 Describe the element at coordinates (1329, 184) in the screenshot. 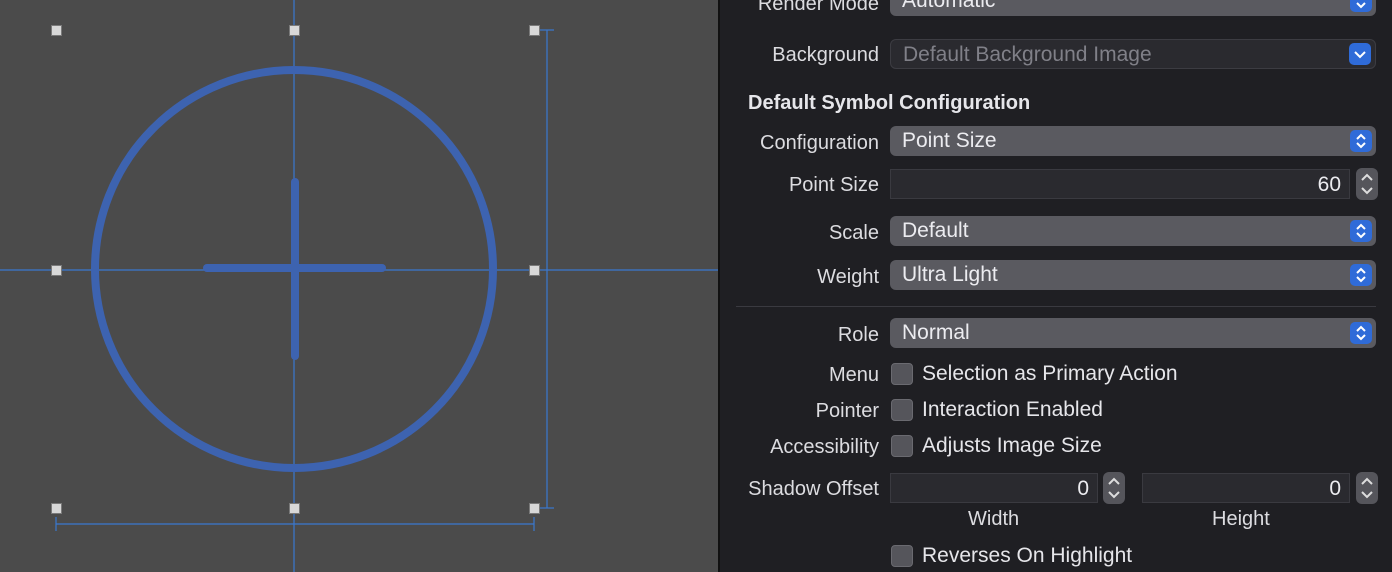

I see `point-size-value: 60` at that location.